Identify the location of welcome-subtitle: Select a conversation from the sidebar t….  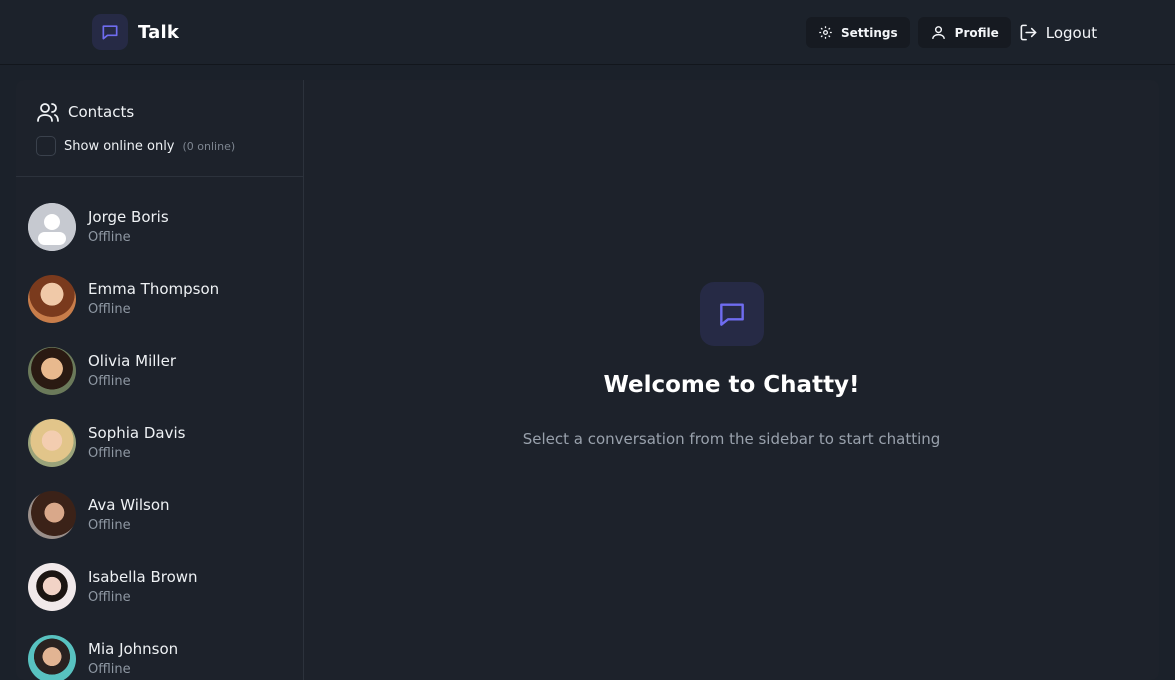
(731, 439).